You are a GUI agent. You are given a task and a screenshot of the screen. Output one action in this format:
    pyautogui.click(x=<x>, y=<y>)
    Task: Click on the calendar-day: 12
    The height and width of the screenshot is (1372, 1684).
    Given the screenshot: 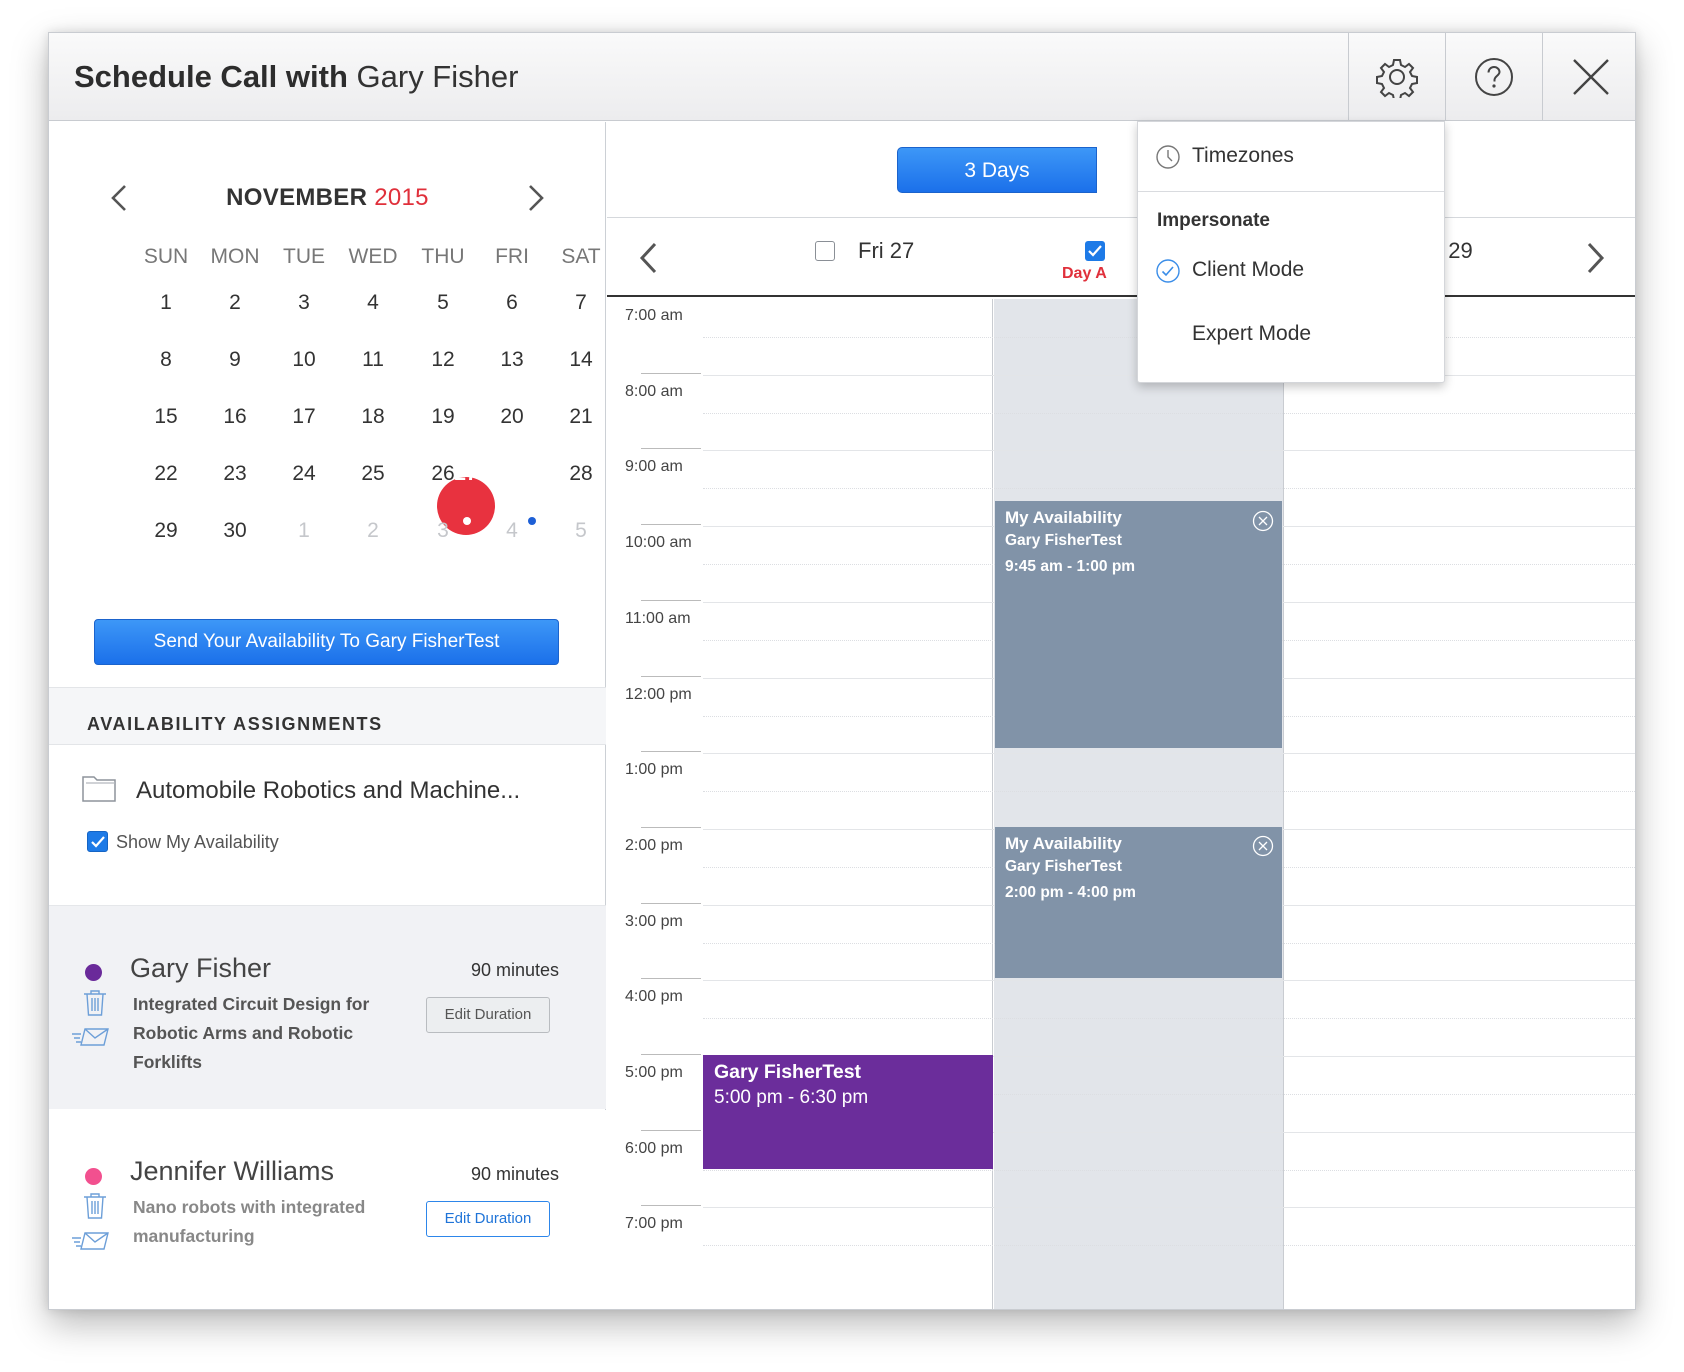 What is the action you would take?
    pyautogui.click(x=443, y=360)
    